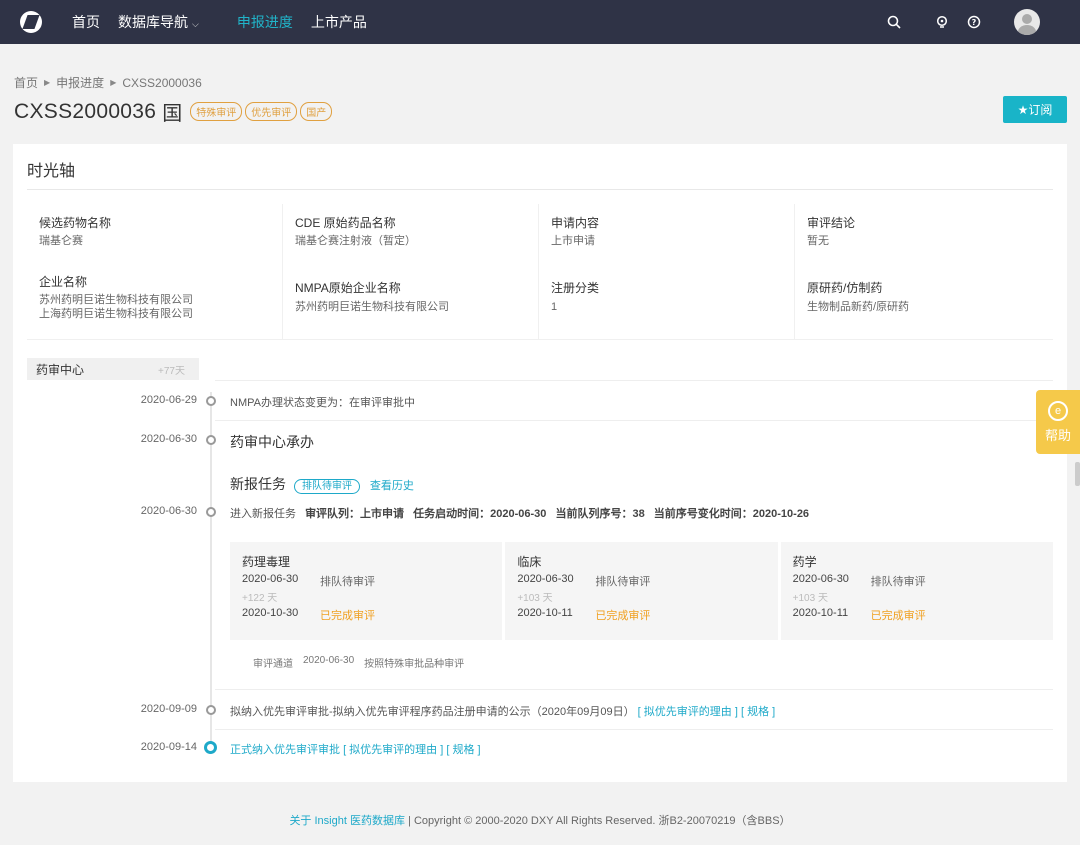 The width and height of the screenshot is (1080, 845). What do you see at coordinates (355, 514) in the screenshot?
I see `queue-info: 审评队列：上市申请` at bounding box center [355, 514].